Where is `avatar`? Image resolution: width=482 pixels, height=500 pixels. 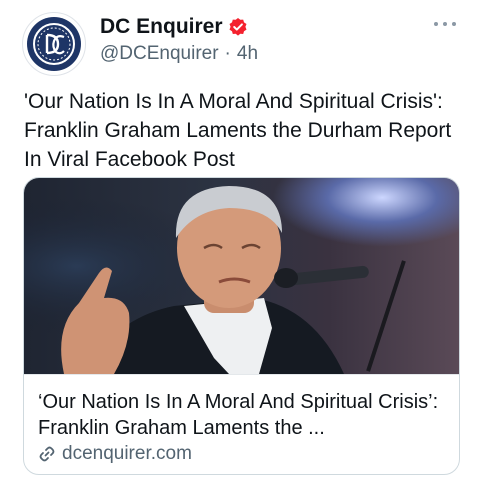 avatar is located at coordinates (54, 44).